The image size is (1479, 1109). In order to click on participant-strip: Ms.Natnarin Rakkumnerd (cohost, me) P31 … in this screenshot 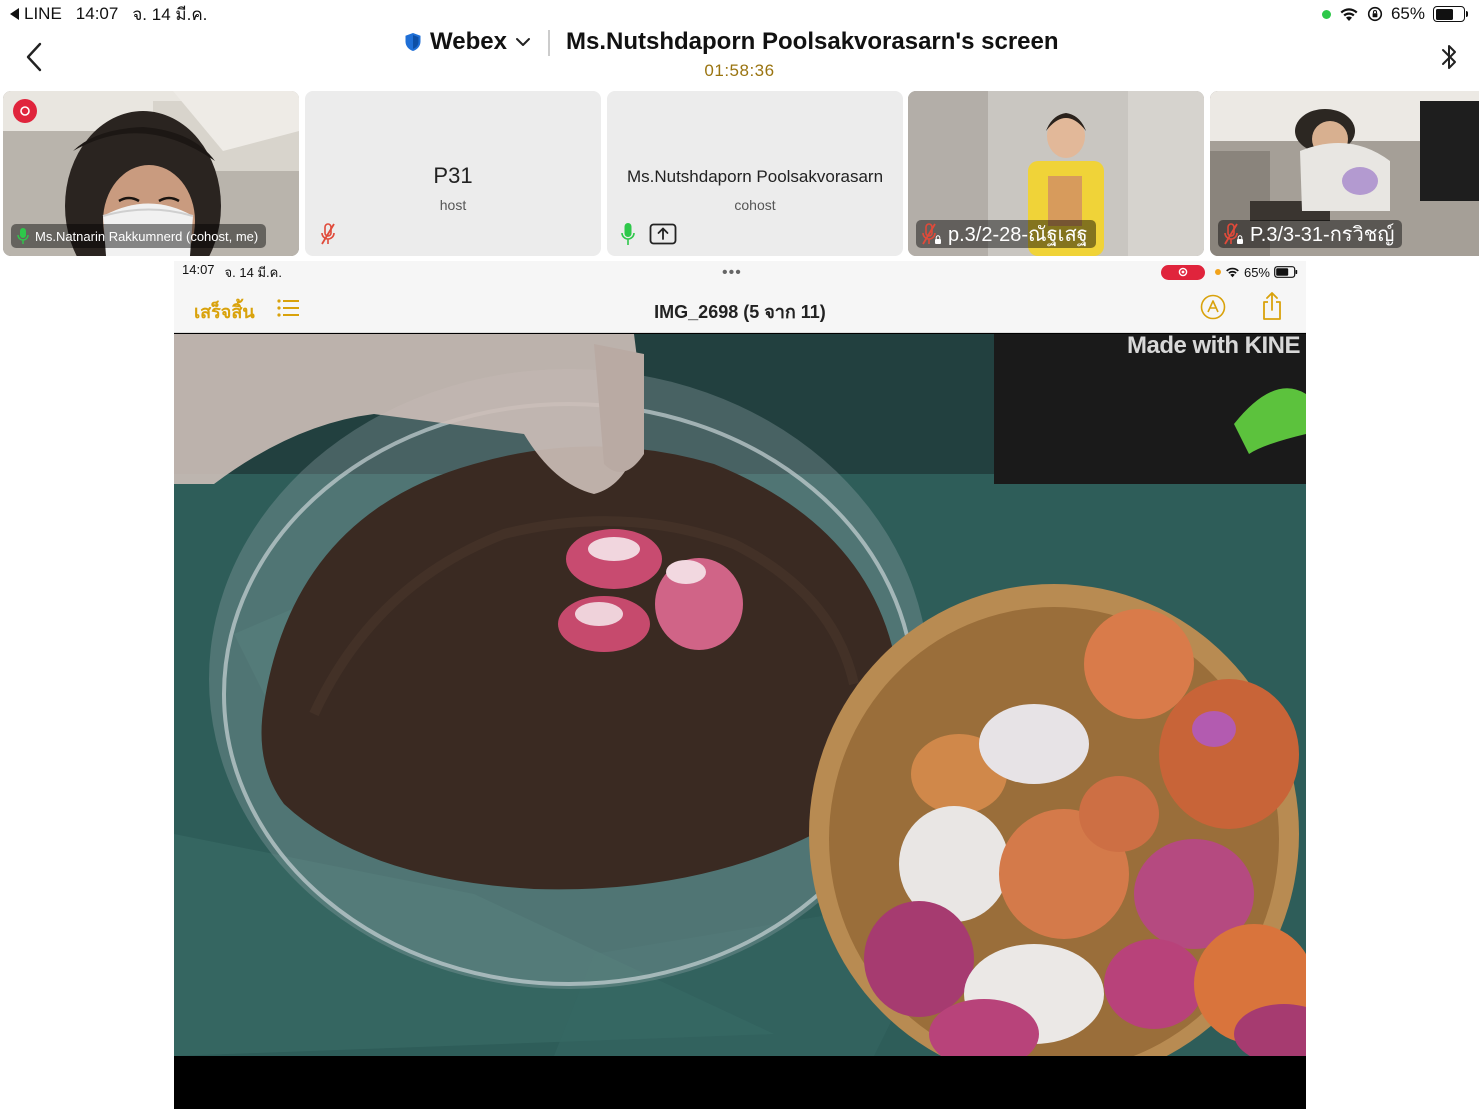, I will do `click(739, 174)`.